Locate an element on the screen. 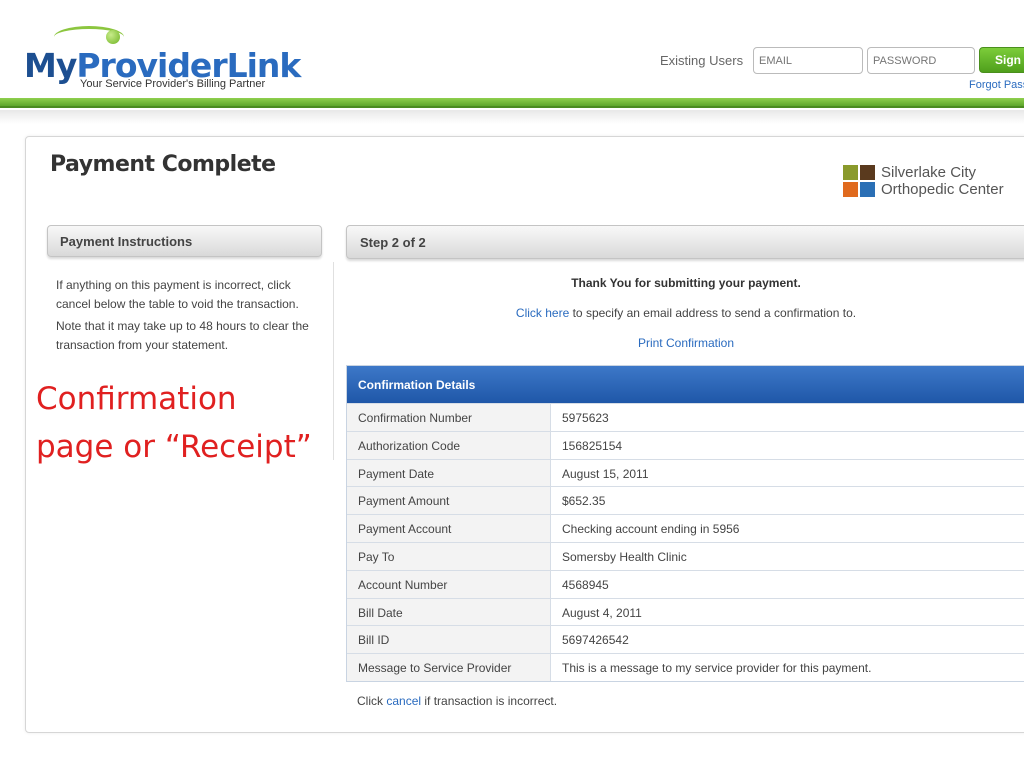 This screenshot has width=1024, height=768. table-row: Confirmation Number 5975623 is located at coordinates (685, 417).